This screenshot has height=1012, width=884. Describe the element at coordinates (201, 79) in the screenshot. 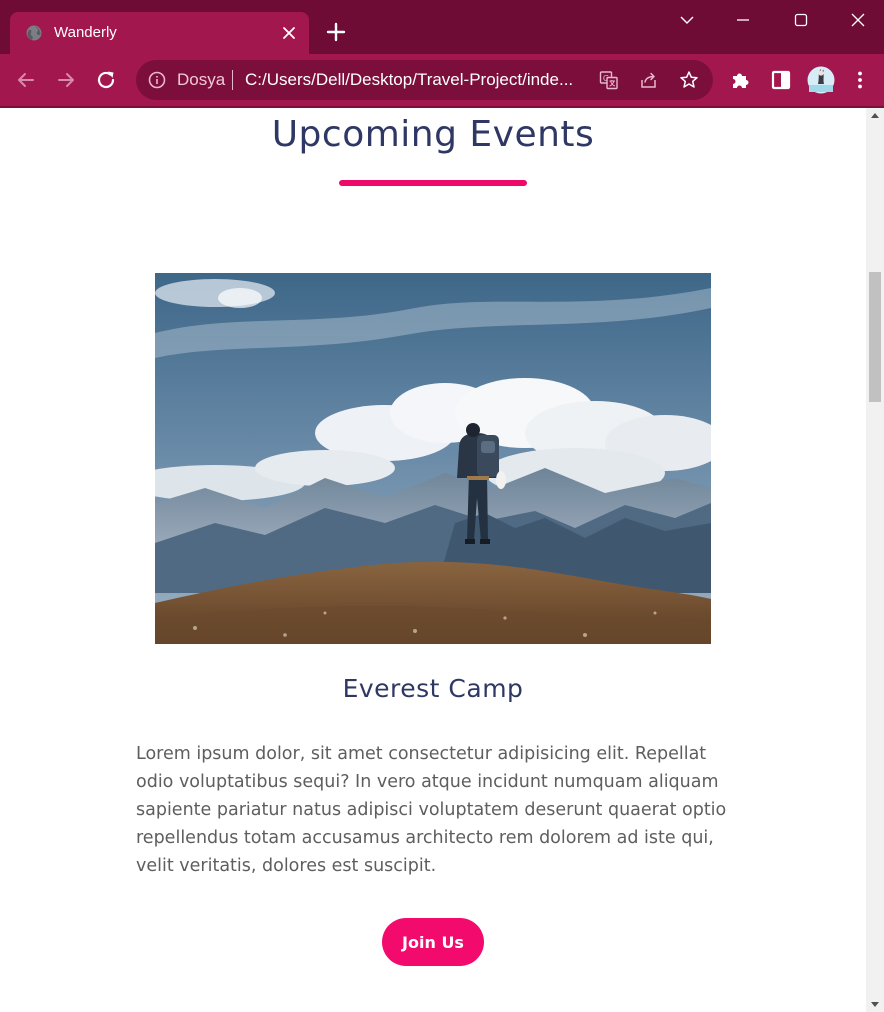

I see `site-label: Dosya` at that location.